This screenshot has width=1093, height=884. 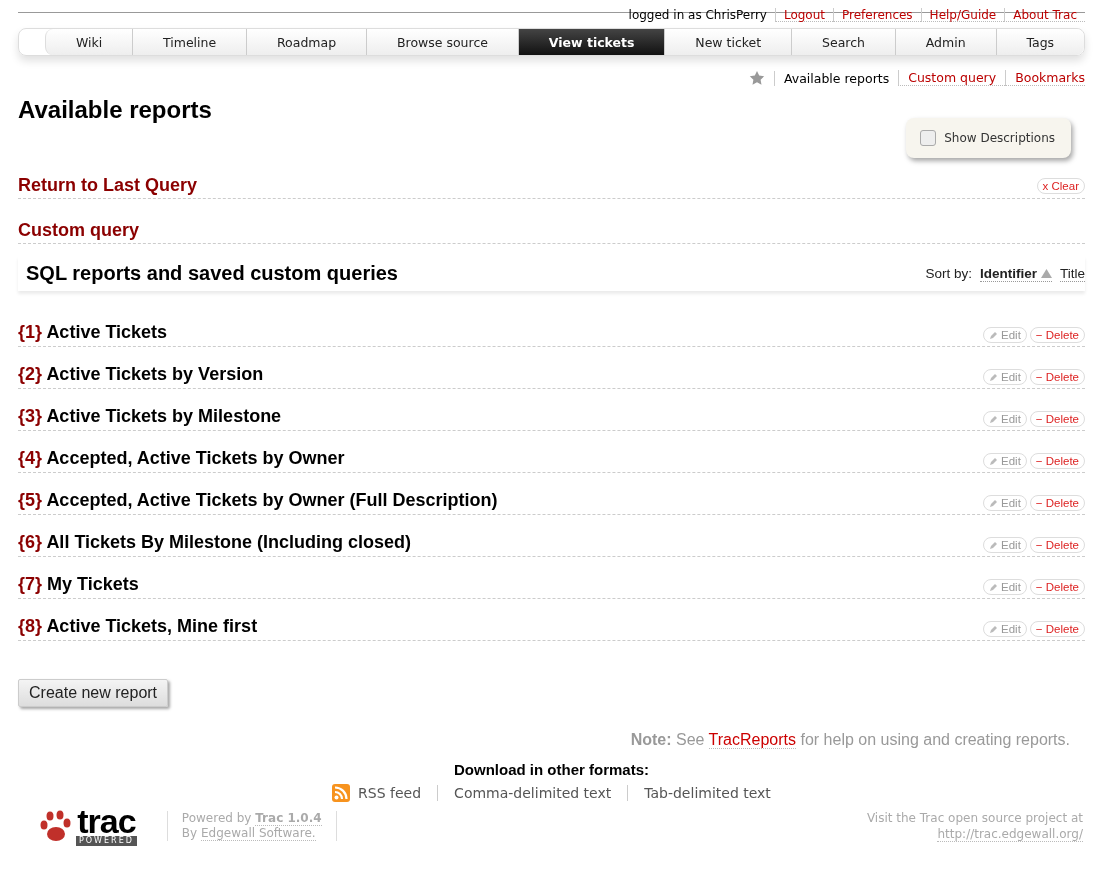 I want to click on section-title: SQL reports and saved custom queries, so click(x=212, y=273).